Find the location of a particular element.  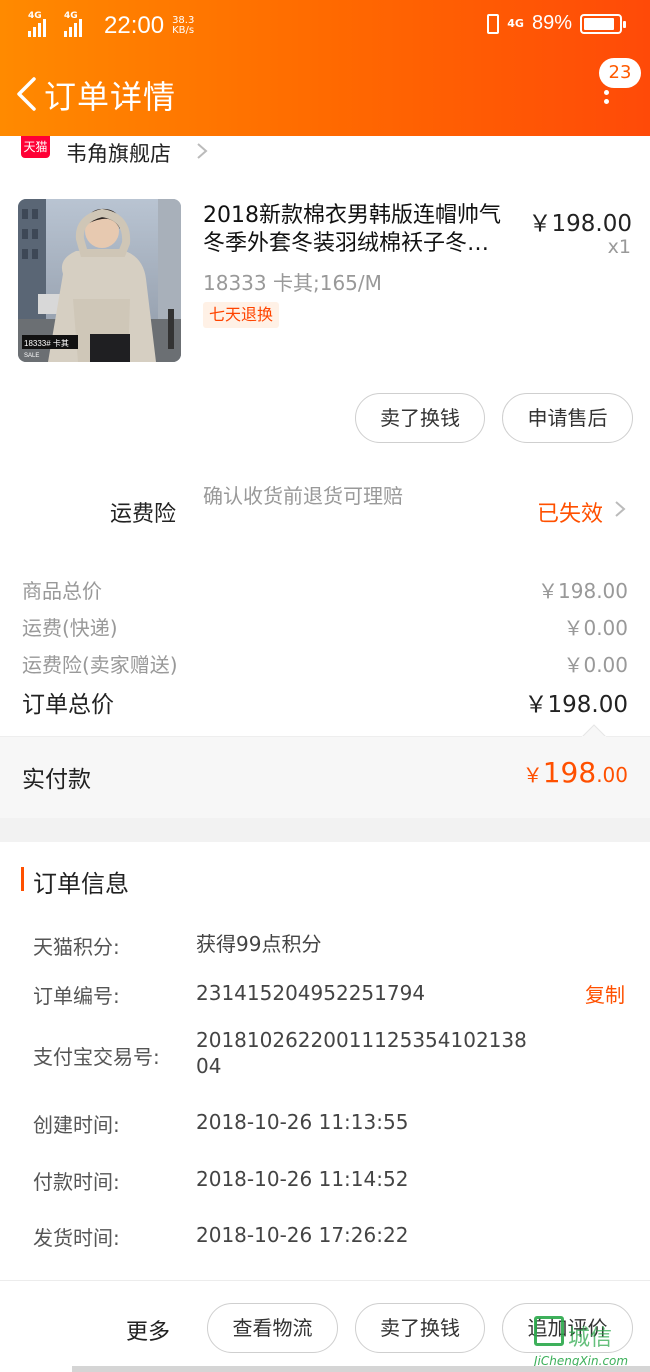

product-image-sublabel: SALE is located at coordinates (31, 356).